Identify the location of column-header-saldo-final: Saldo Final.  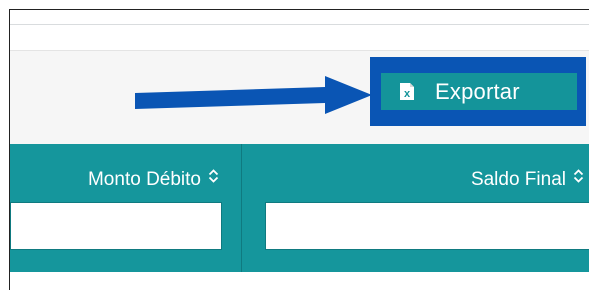
(527, 180).